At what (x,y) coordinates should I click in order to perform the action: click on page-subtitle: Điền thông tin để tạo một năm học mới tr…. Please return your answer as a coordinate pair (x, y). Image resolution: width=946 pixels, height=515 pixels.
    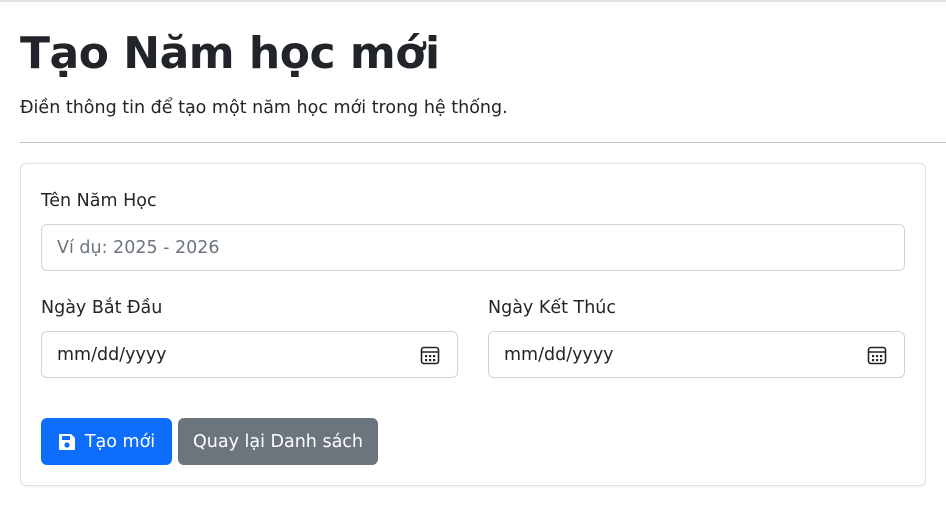
    Looking at the image, I should click on (264, 108).